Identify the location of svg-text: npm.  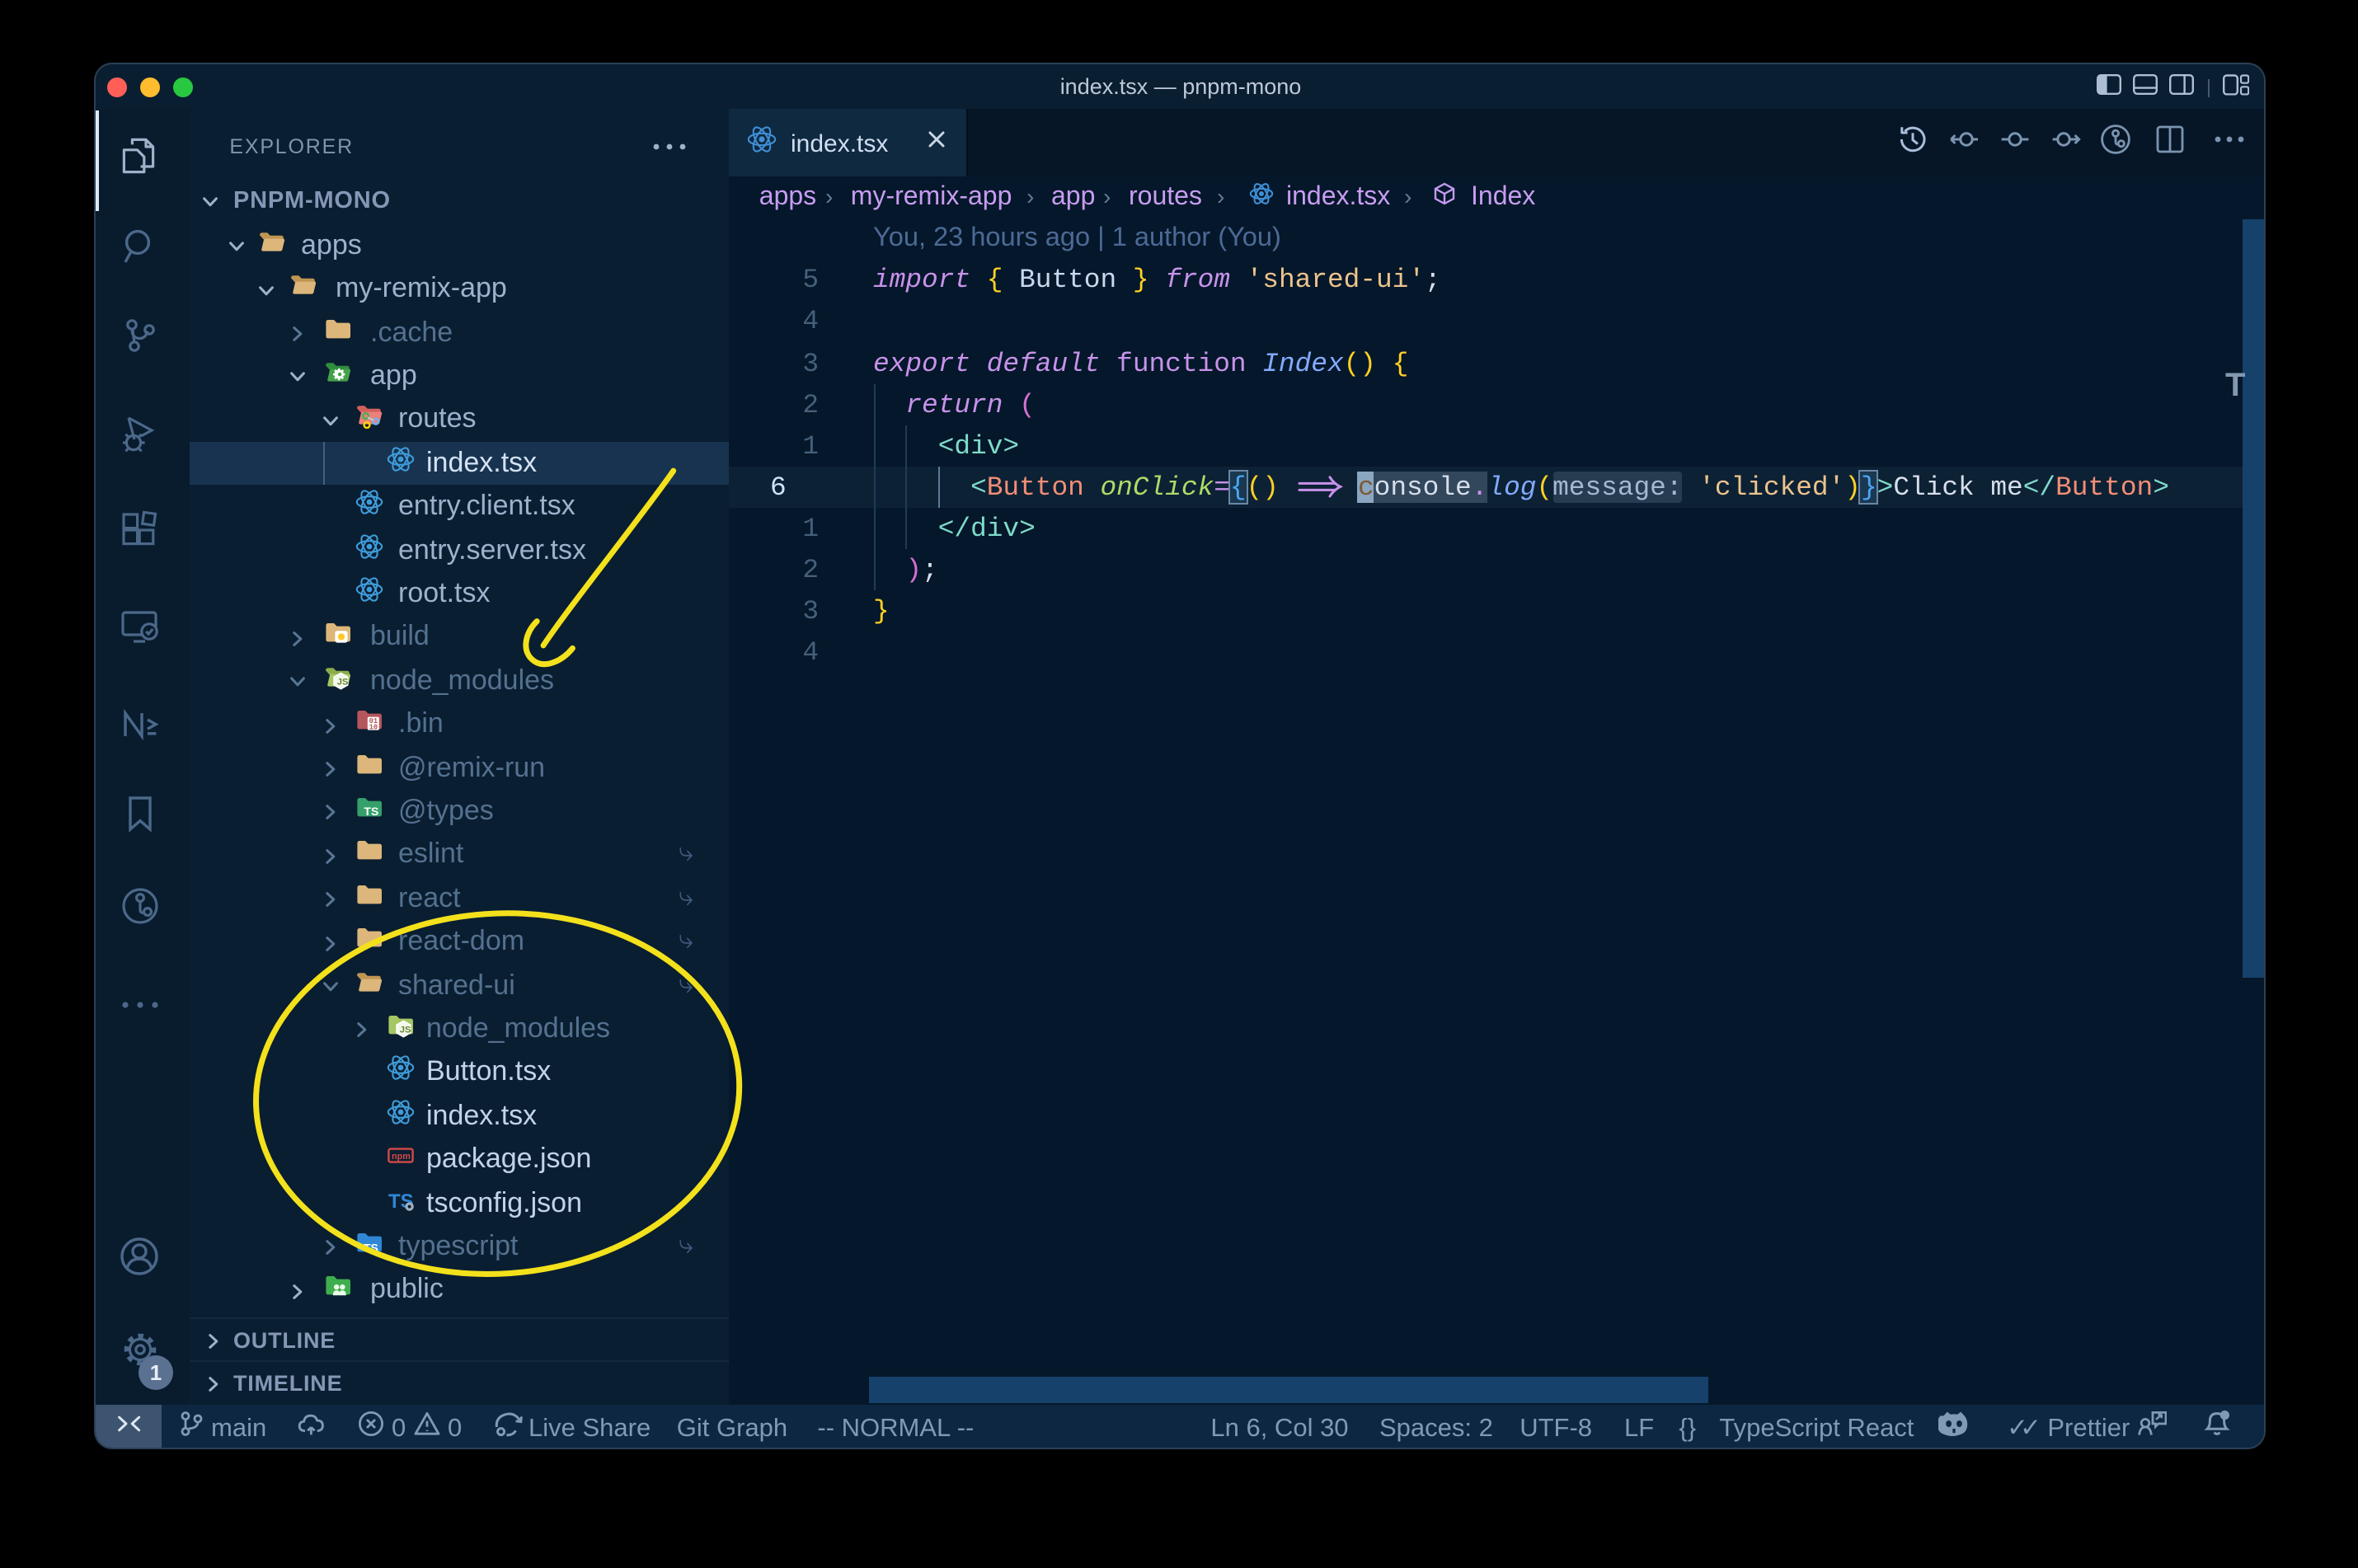
(400, 1157).